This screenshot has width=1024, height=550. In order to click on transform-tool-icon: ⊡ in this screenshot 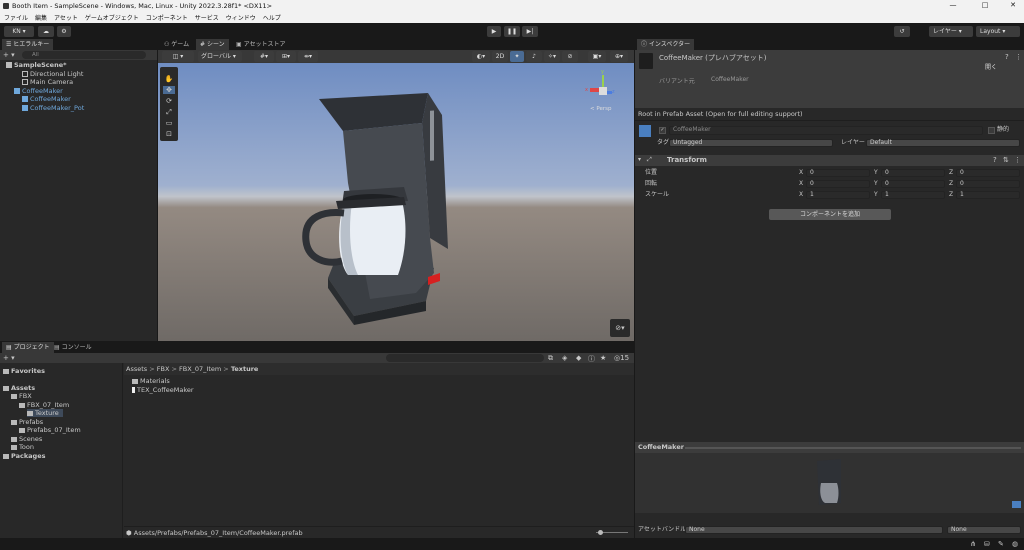, I will do `click(169, 134)`.